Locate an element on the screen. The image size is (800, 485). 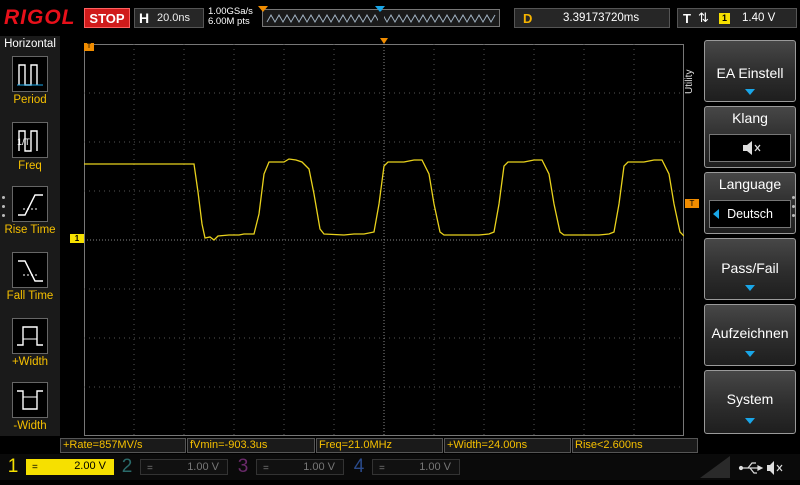
channel-number: 4 is located at coordinates (359, 466).